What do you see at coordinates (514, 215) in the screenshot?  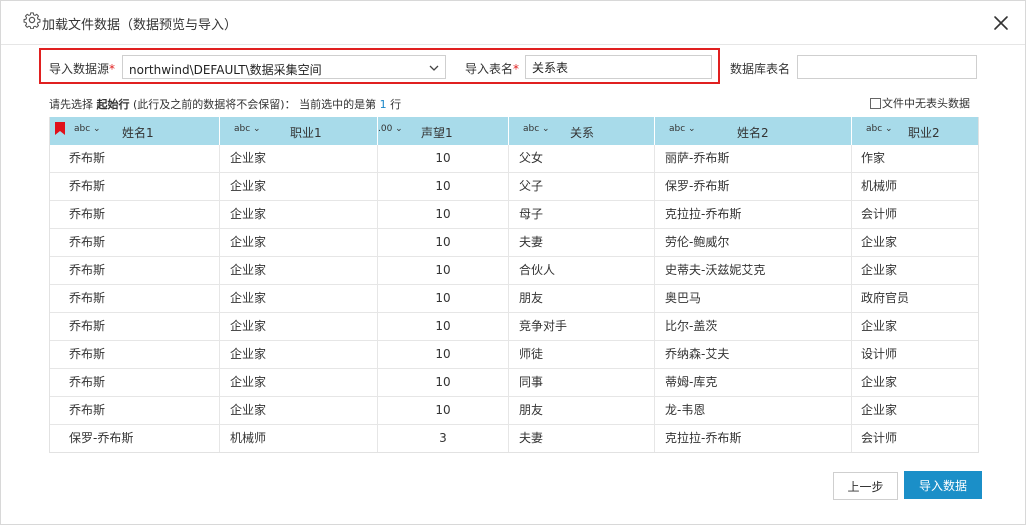 I see `table-row: 乔布斯 企业家 10 母子 克拉拉-乔布斯 会计师` at bounding box center [514, 215].